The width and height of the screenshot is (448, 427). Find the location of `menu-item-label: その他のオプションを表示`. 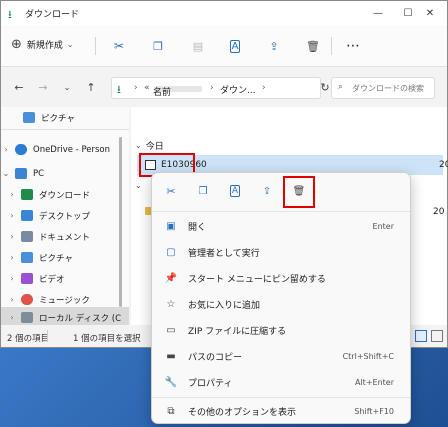

menu-item-label: その他のオプションを表示 is located at coordinates (242, 412).